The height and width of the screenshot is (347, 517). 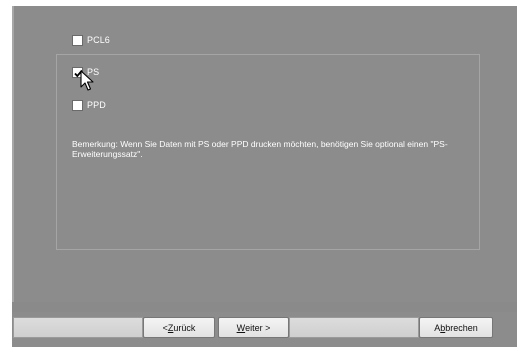 I want to click on pcl6-checkbox, so click(x=77, y=40).